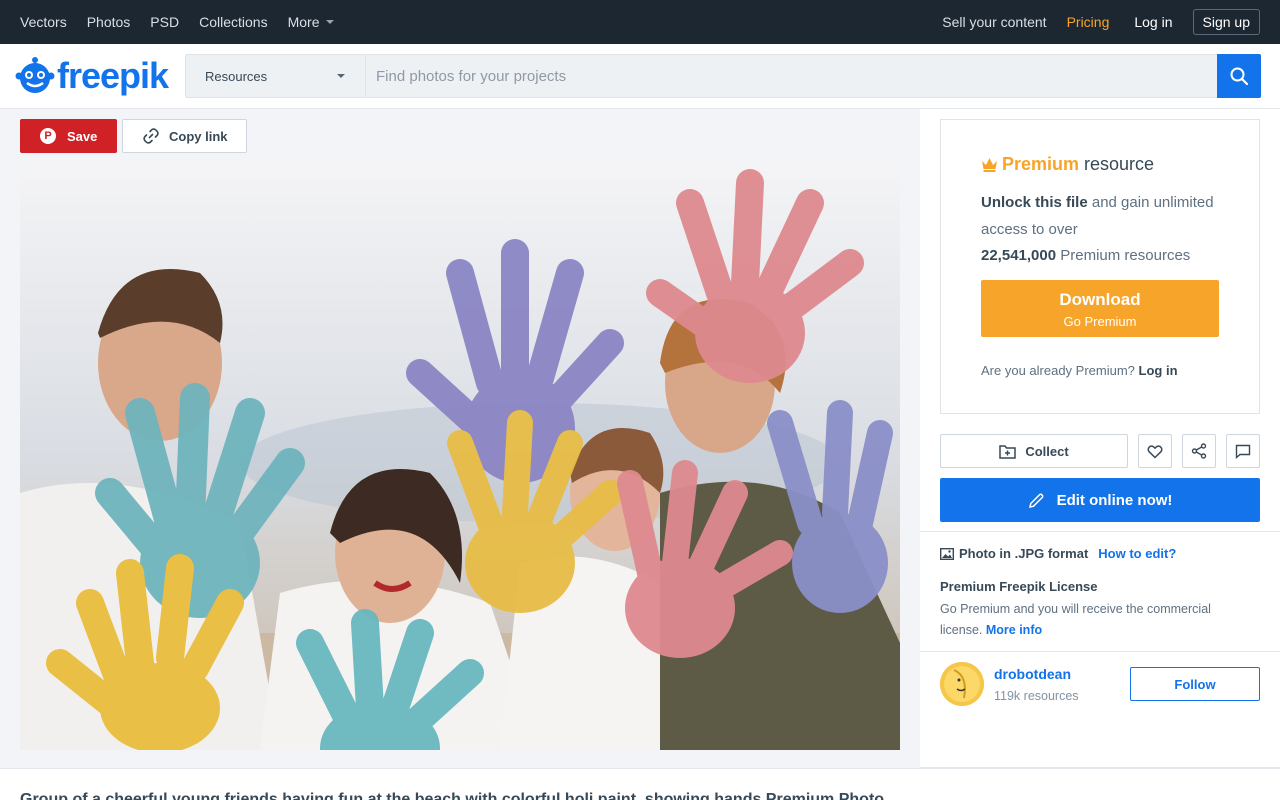 This screenshot has width=1280, height=800. What do you see at coordinates (1119, 164) in the screenshot?
I see `premium-title-rest: resource` at bounding box center [1119, 164].